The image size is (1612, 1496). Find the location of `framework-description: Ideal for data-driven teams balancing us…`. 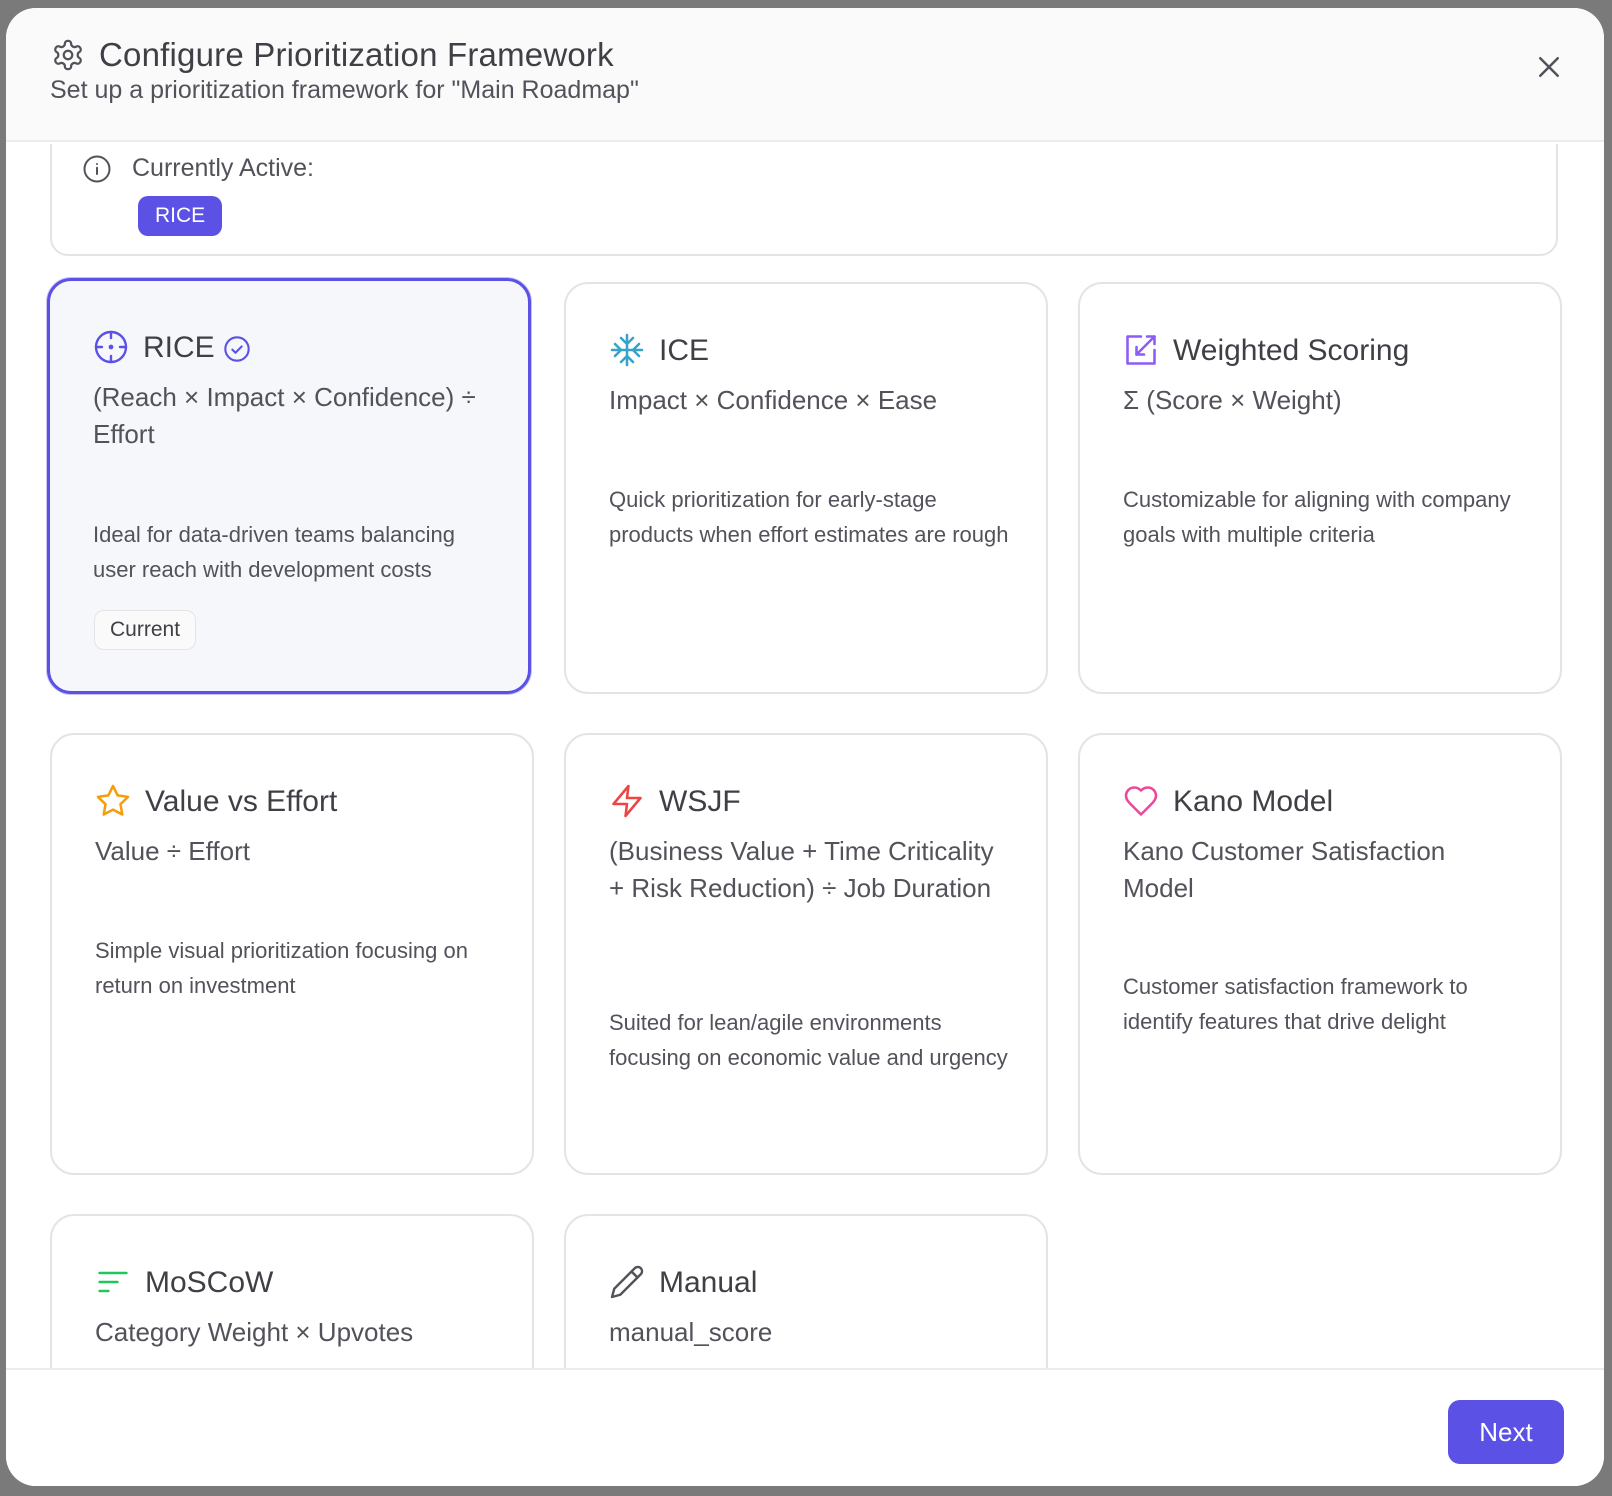

framework-description: Ideal for data-driven teams balancing us… is located at coordinates (274, 552).